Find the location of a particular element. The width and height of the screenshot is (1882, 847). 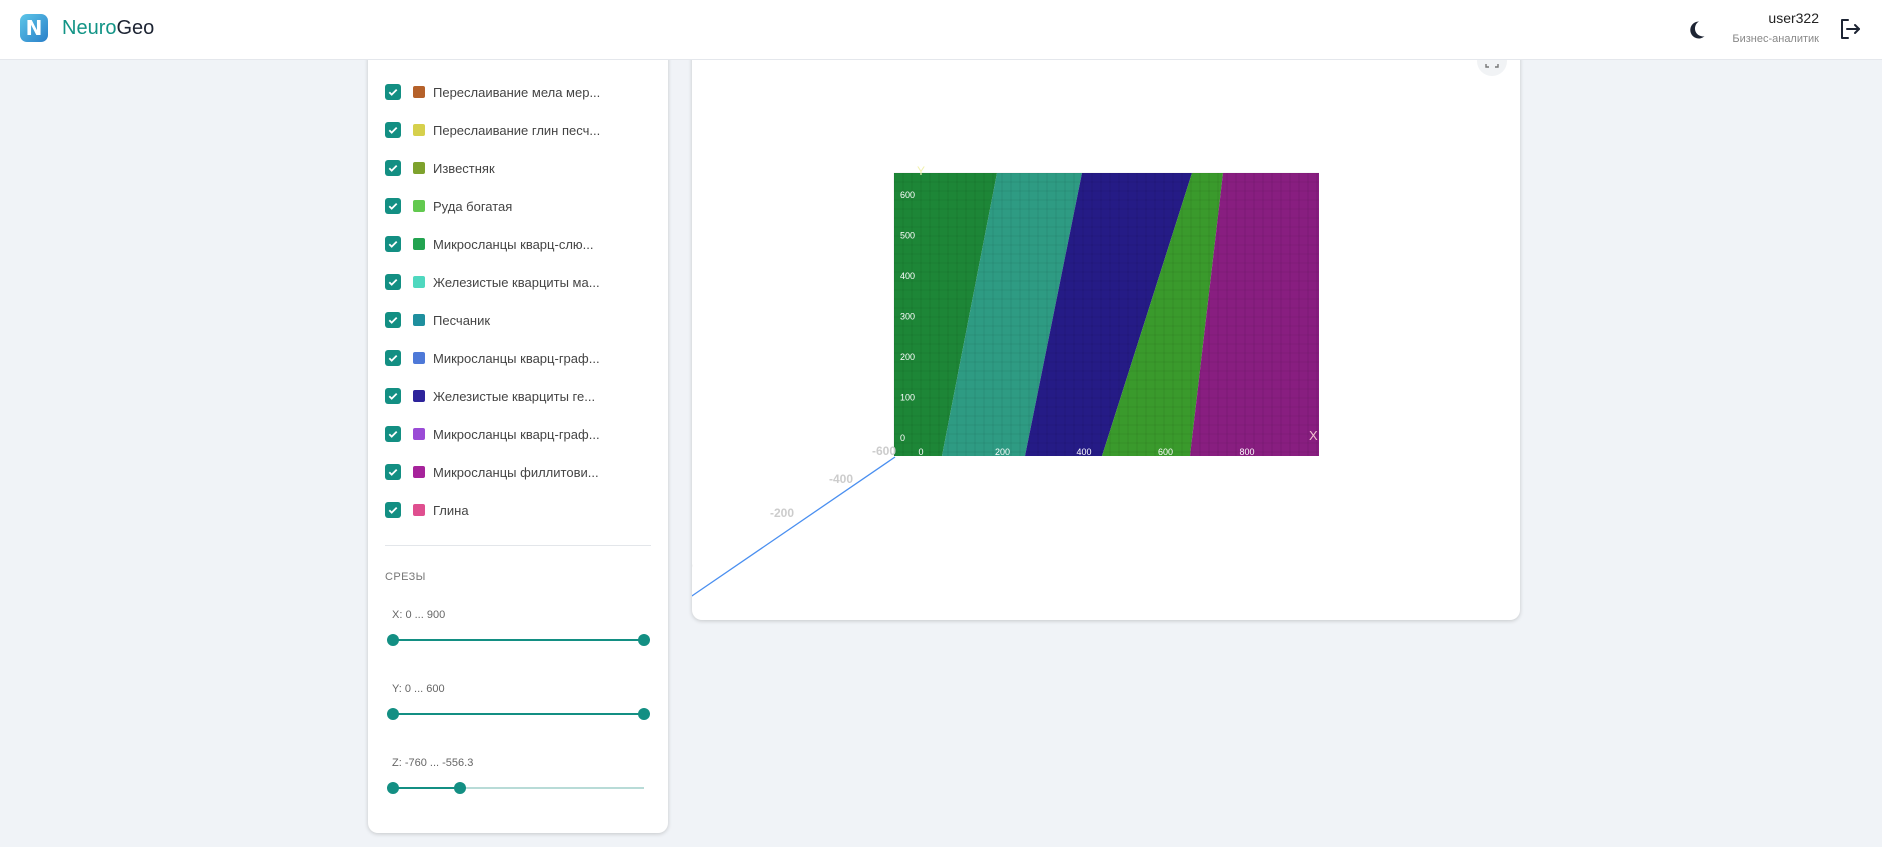

slice-x-label: X: 0 ... 900 is located at coordinates (419, 615).